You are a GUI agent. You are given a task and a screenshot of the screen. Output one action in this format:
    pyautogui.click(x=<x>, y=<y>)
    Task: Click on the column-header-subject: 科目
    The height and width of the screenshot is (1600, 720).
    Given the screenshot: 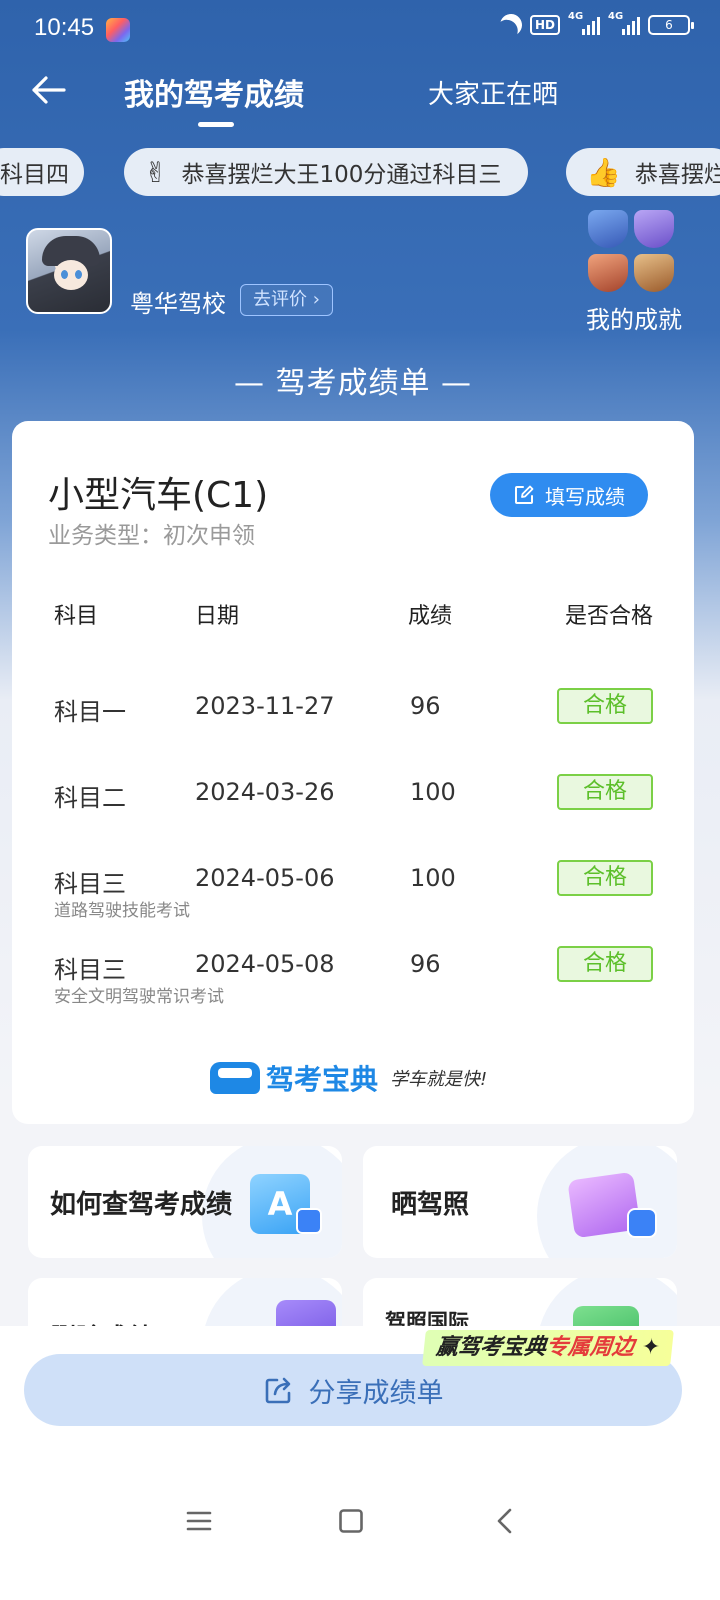 What is the action you would take?
    pyautogui.click(x=76, y=616)
    